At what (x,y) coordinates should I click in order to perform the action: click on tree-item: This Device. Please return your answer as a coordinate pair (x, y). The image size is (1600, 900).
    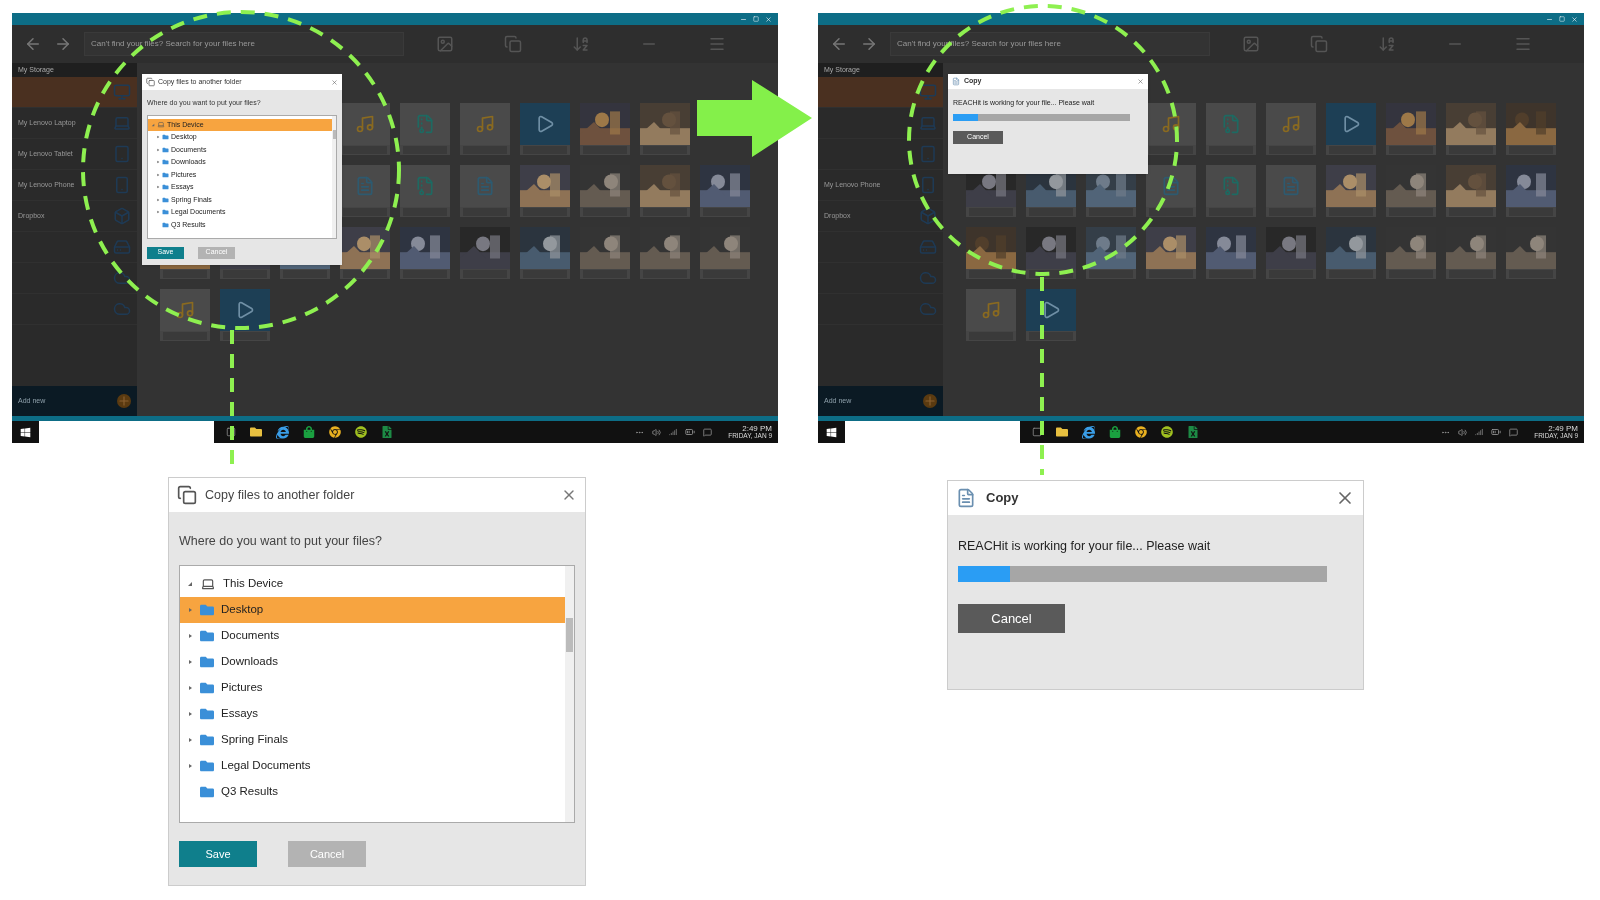
    Looking at the image, I should click on (372, 583).